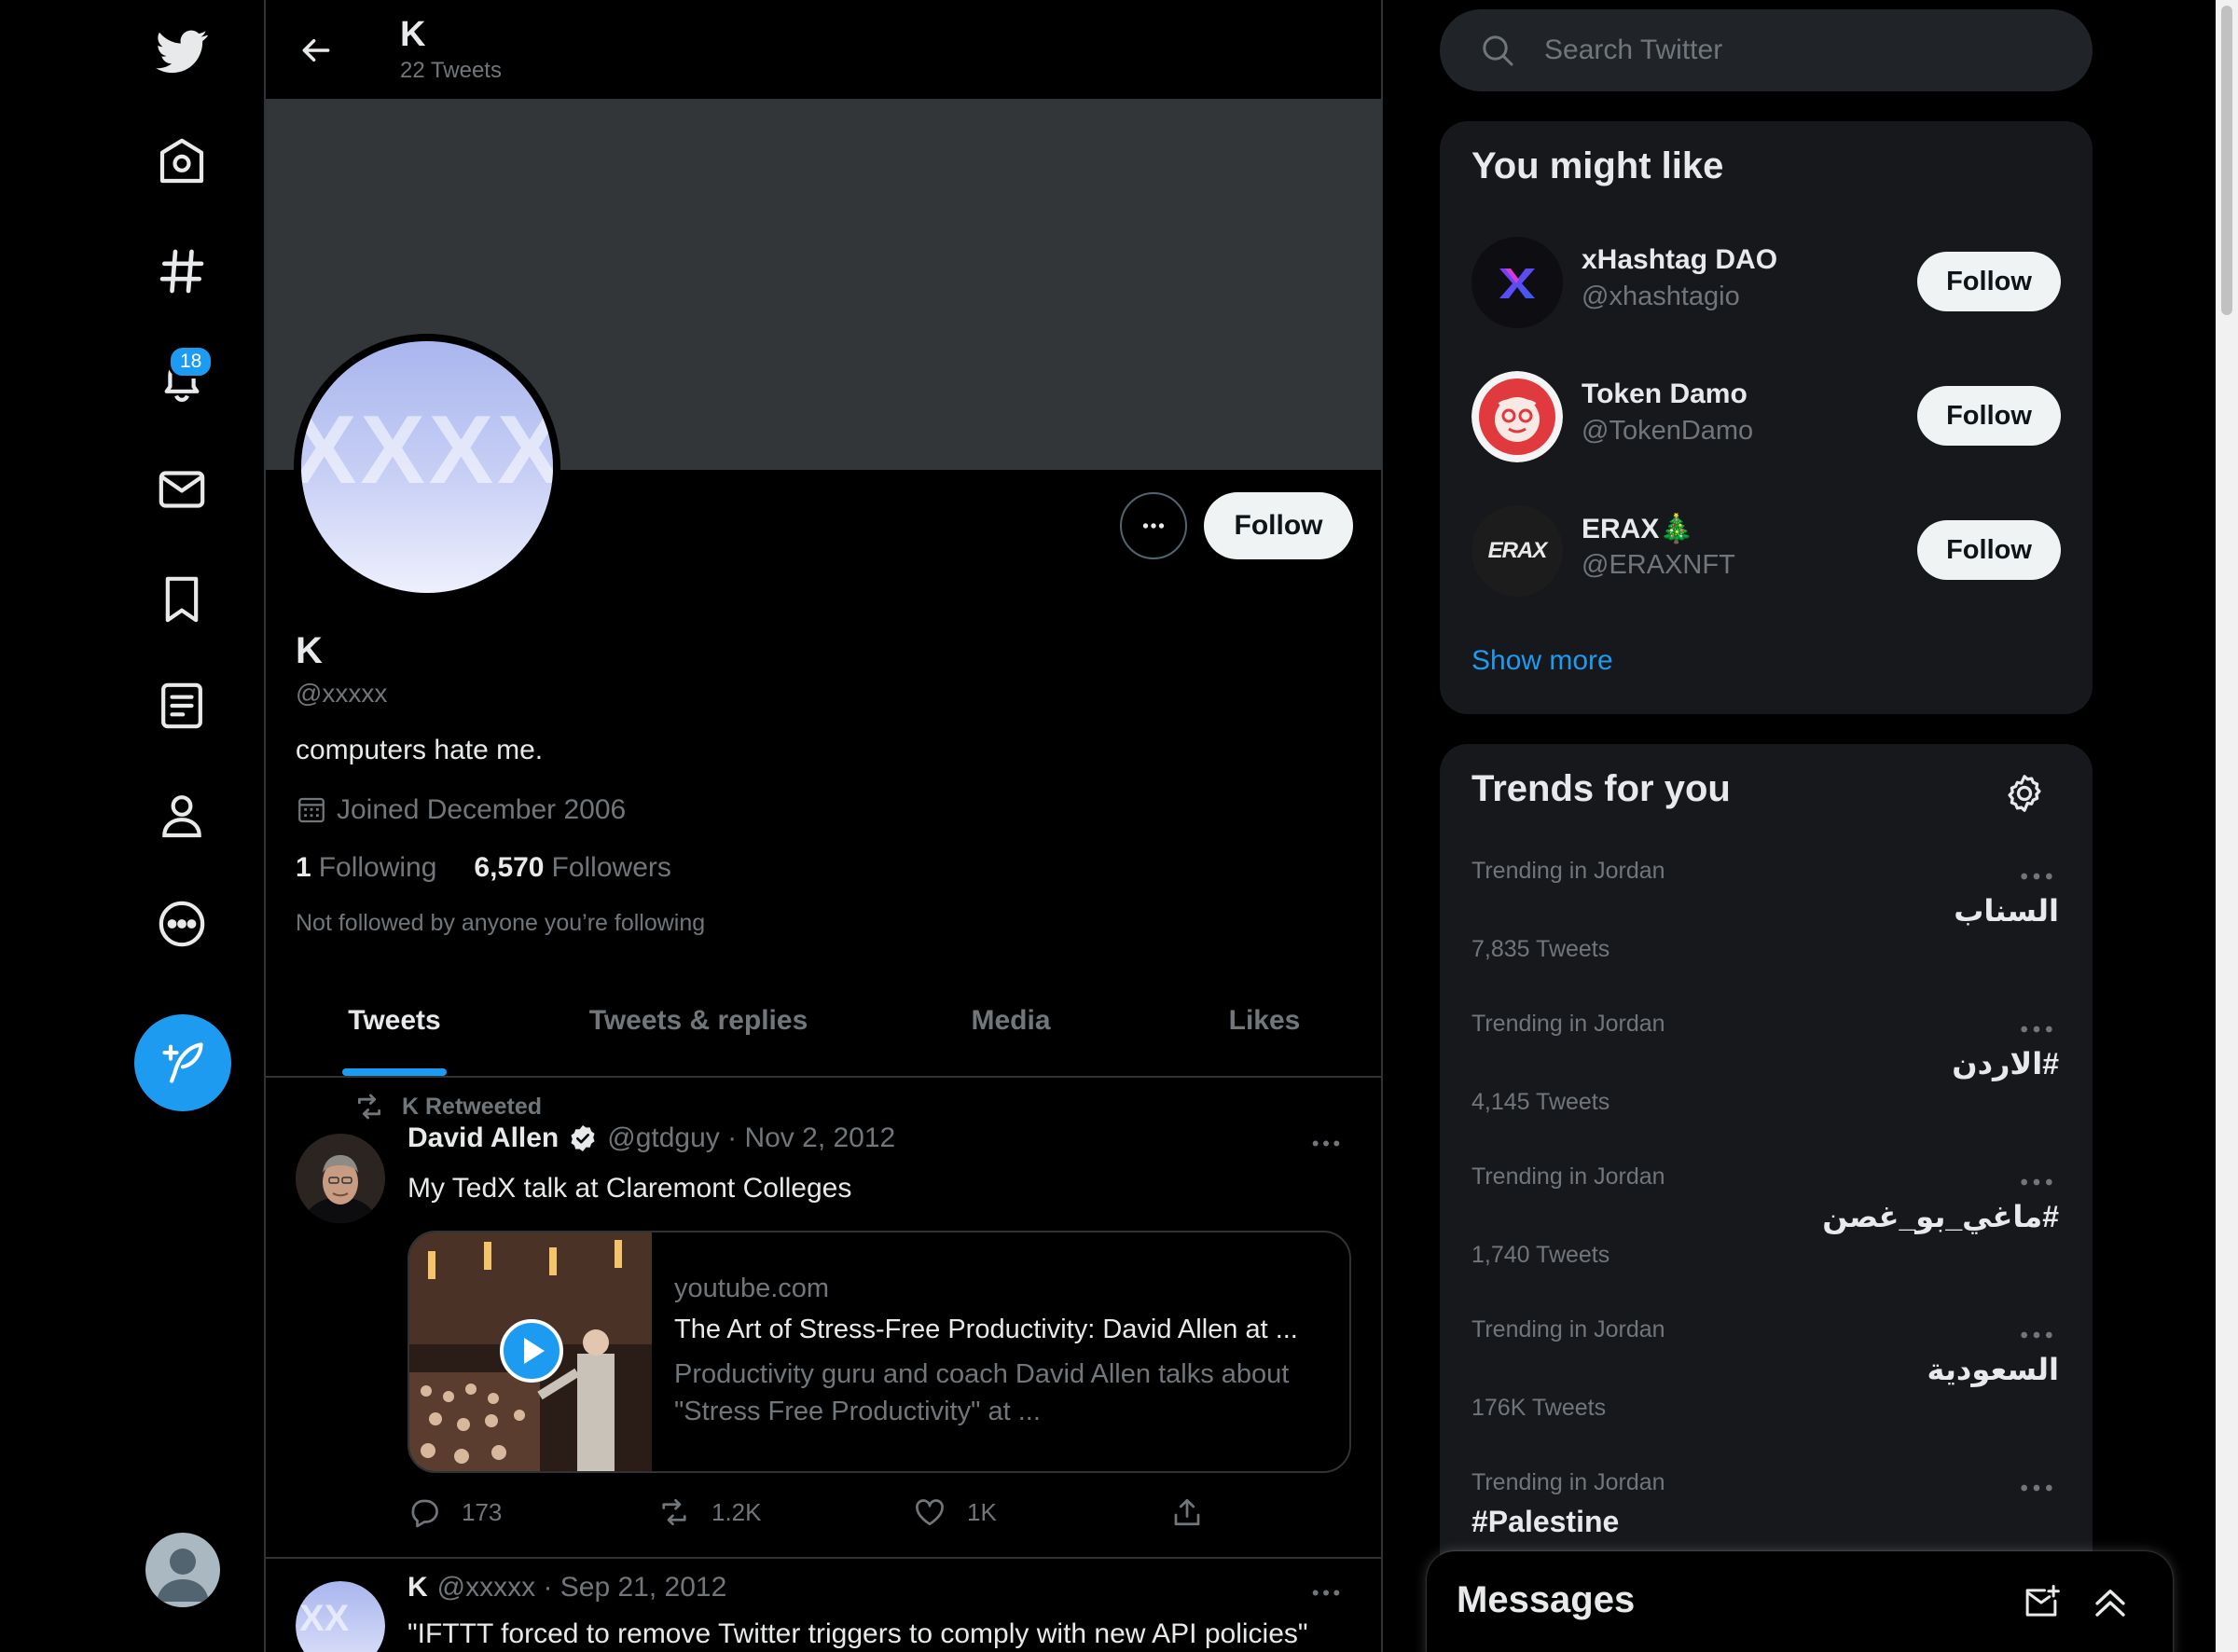  I want to click on profile-avatar-text: XXXX, so click(427, 450).